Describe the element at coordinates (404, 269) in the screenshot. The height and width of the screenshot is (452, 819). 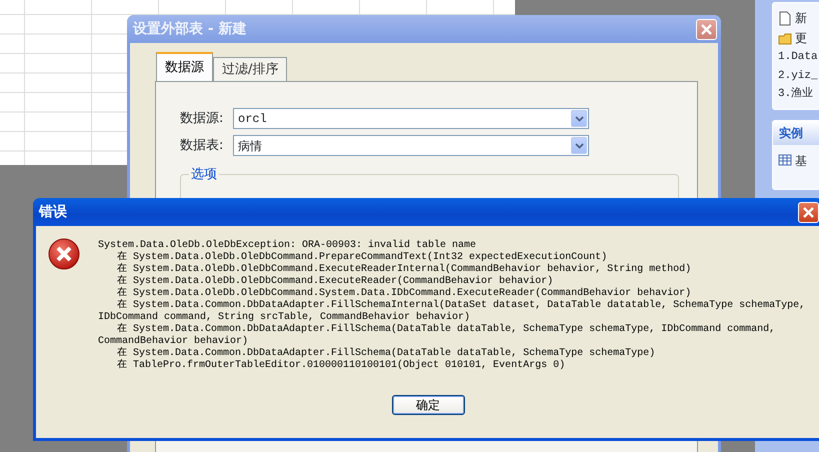
I see `message-line: 在 System.Data.OleDb.OleDbCommand.ExecuteReaderInternal(CommandBehavior behavior, String method)` at that location.